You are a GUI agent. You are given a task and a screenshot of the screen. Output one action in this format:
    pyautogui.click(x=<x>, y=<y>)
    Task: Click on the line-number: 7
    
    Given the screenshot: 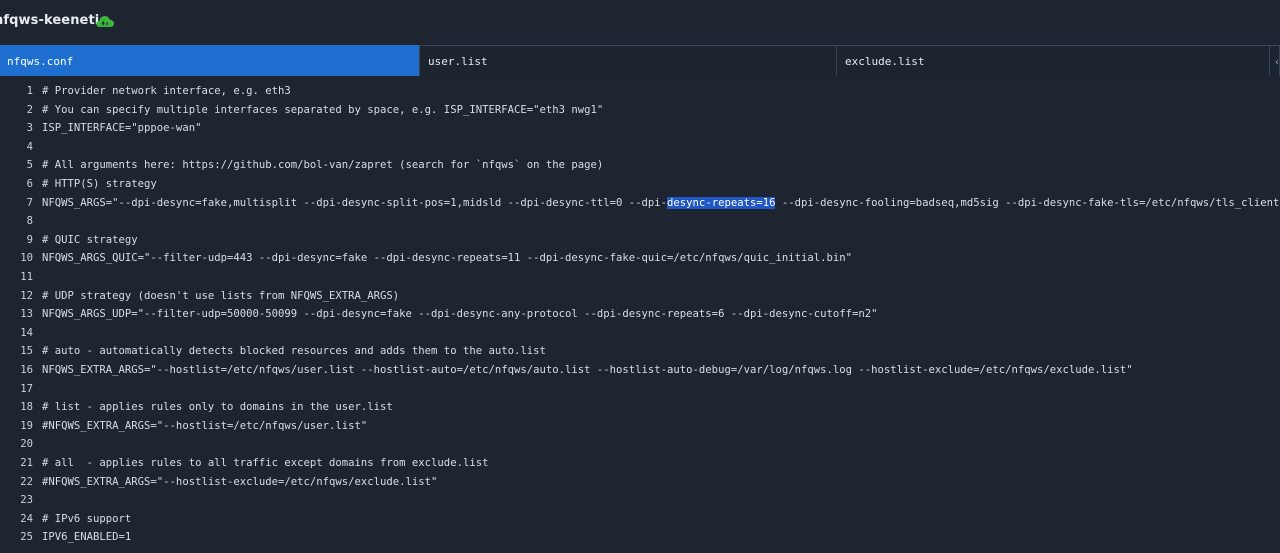 What is the action you would take?
    pyautogui.click(x=29, y=202)
    